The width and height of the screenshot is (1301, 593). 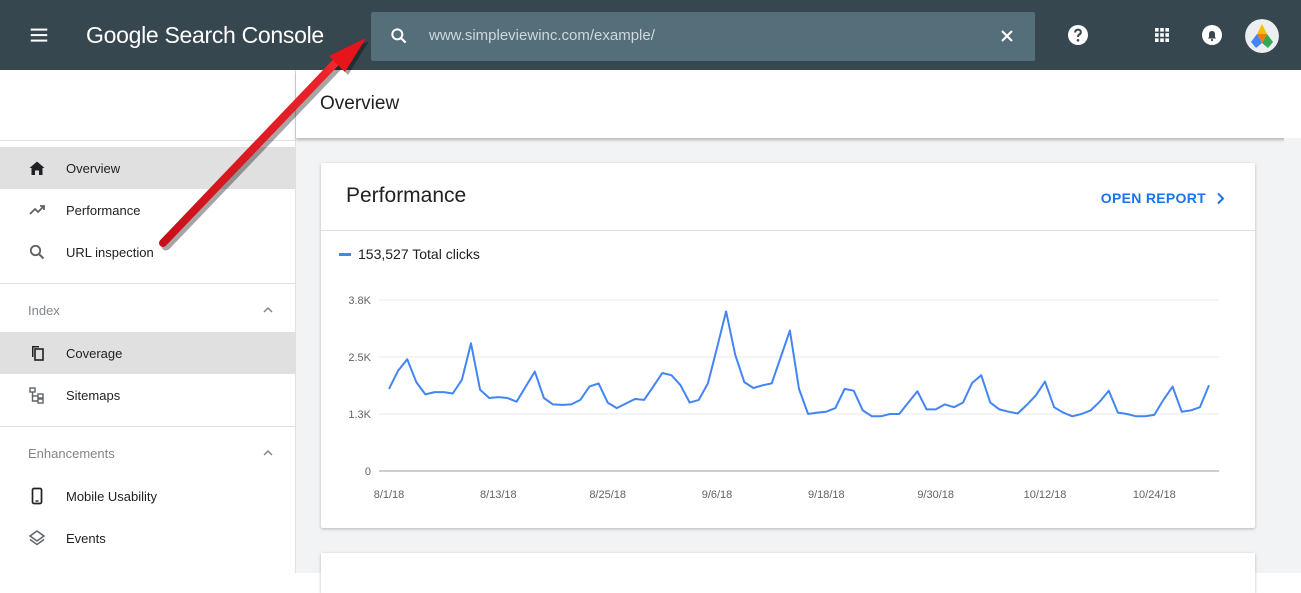 I want to click on x-tick-label: 8/25/18, so click(x=607, y=495).